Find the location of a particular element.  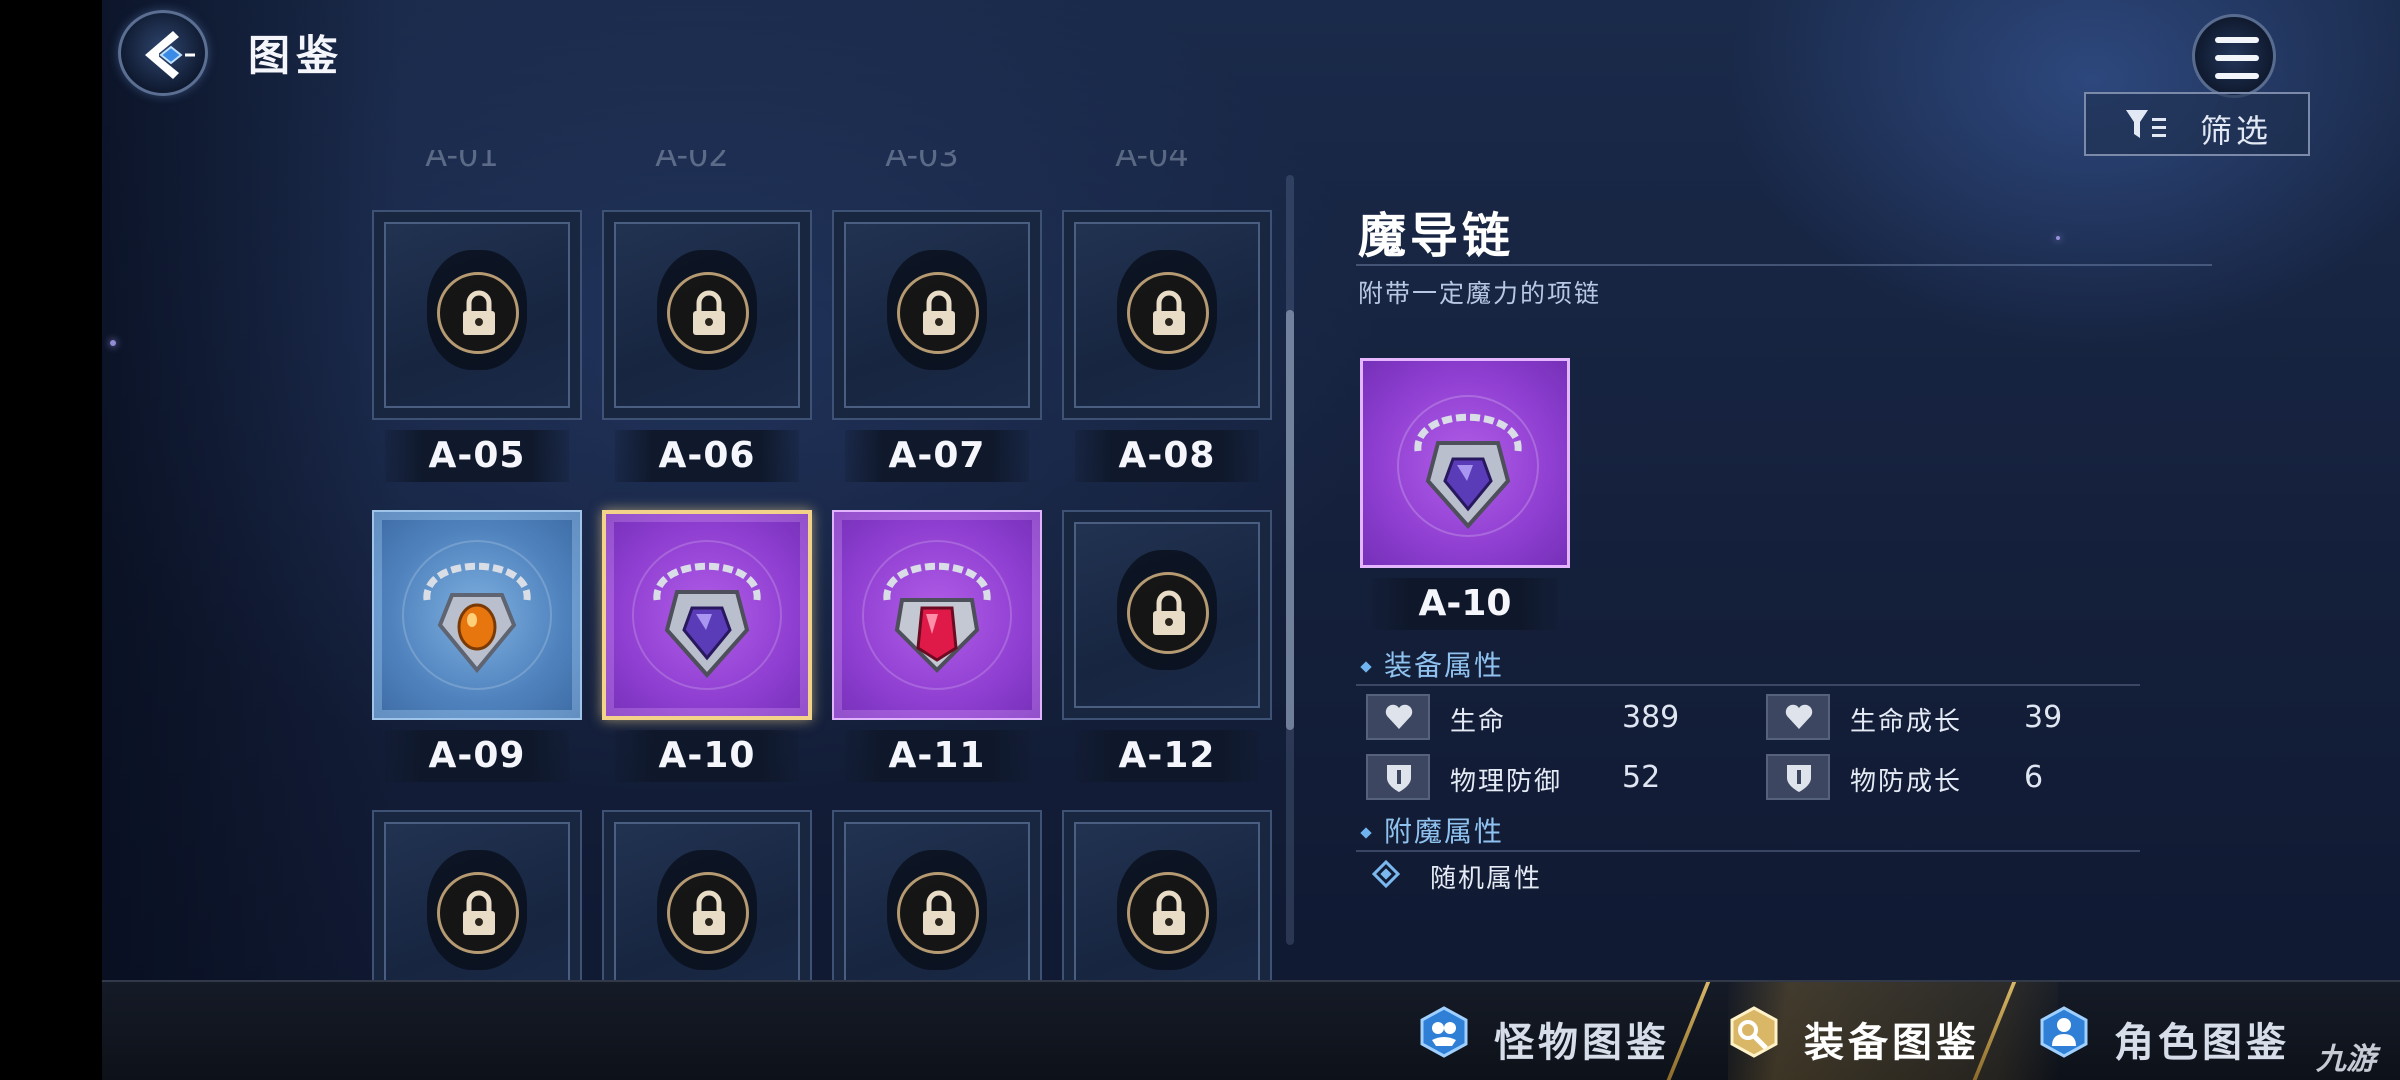

card-label-faded: A-03 is located at coordinates (922, 162).